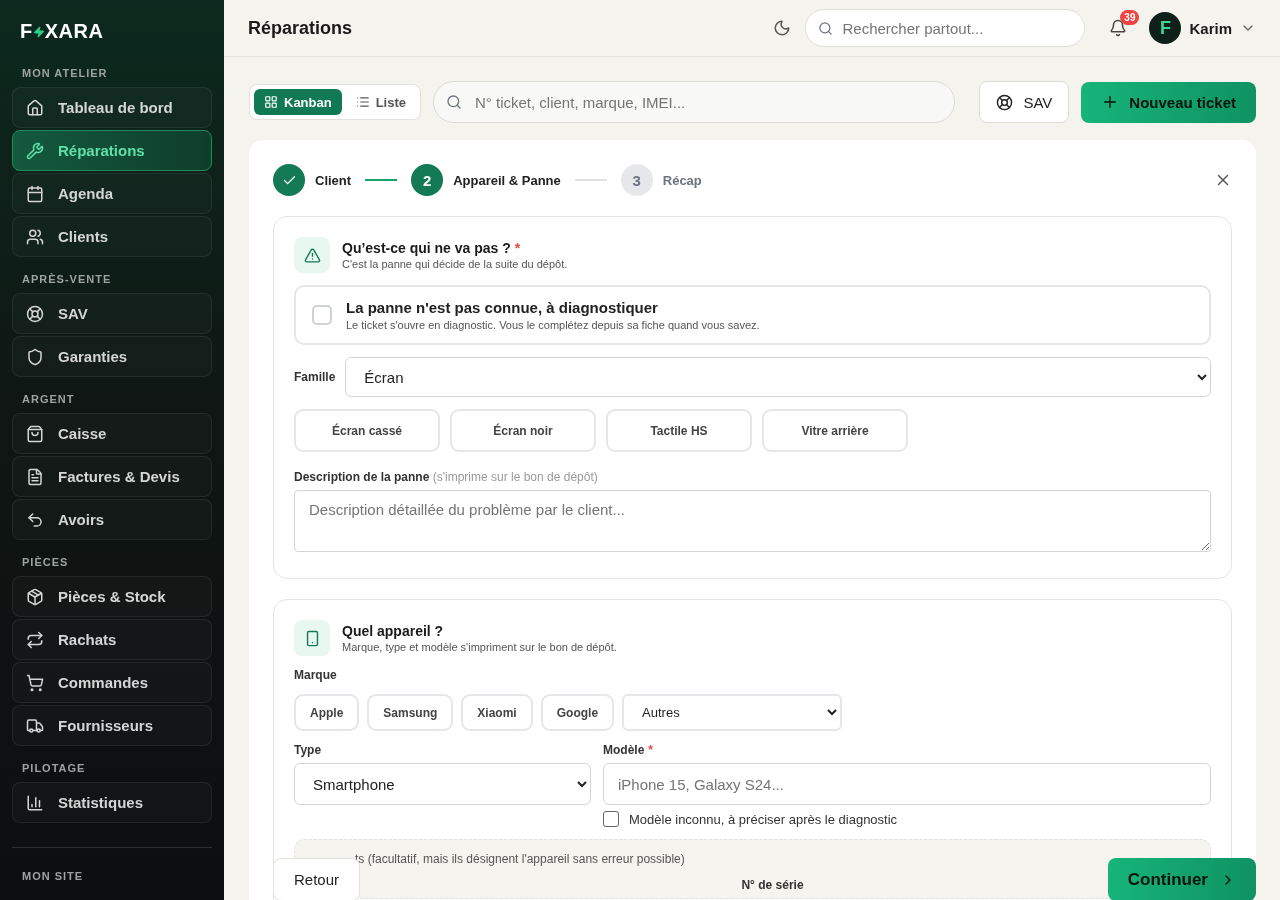 The width and height of the screenshot is (1280, 900). I want to click on document-icon, so click(35, 476).